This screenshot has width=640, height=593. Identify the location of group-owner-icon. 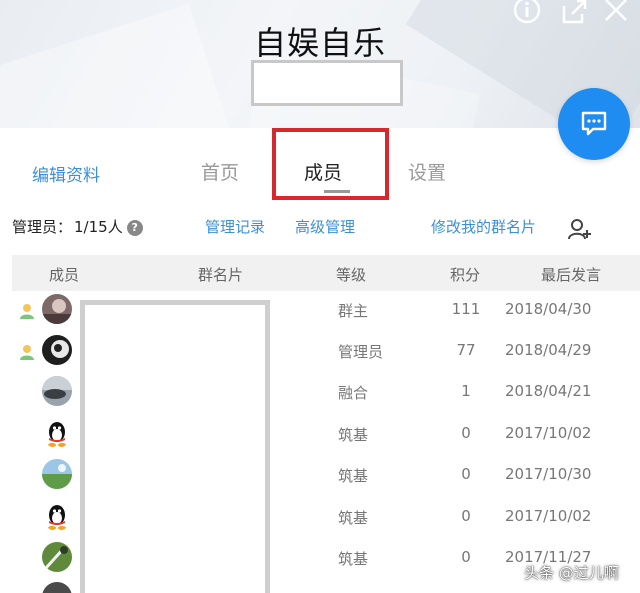
(27, 311).